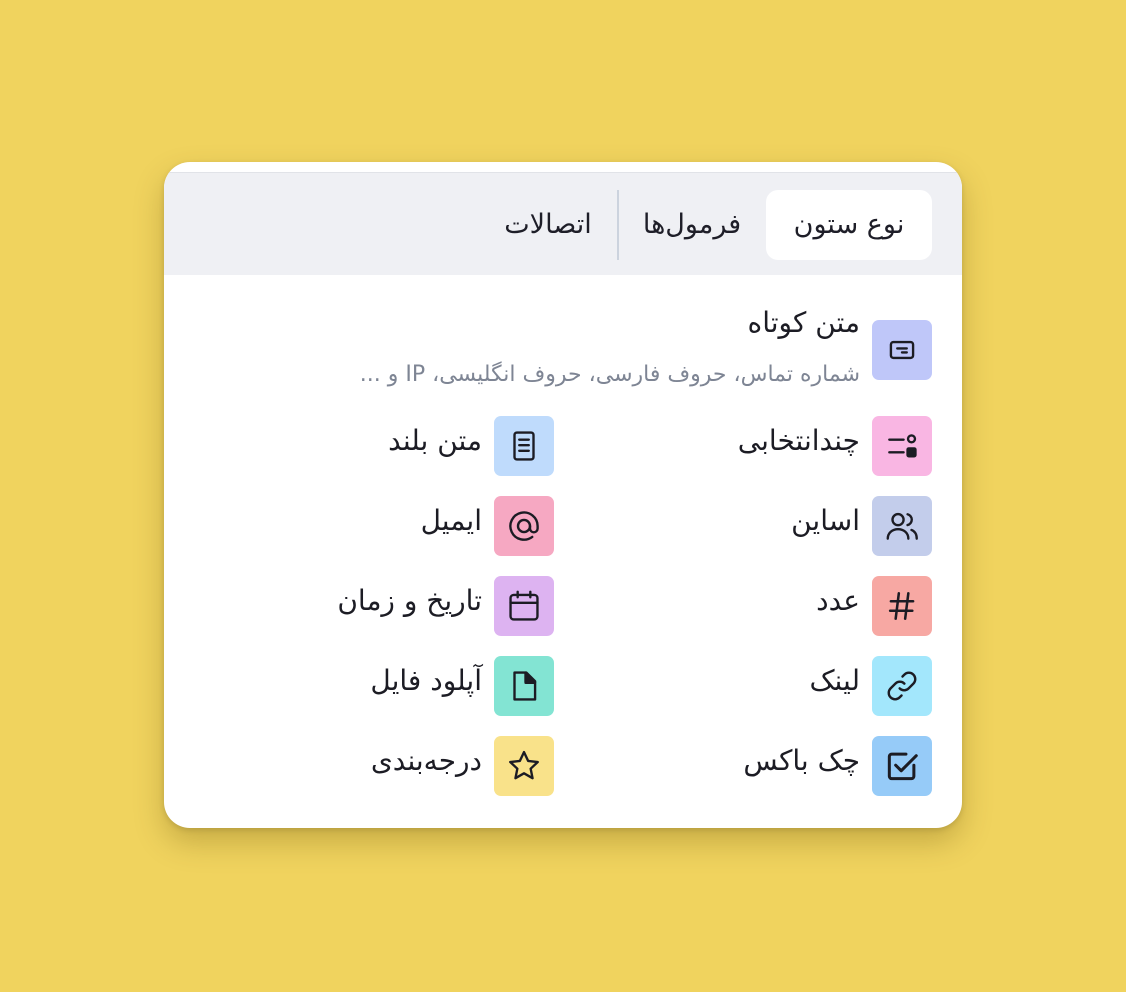 The height and width of the screenshot is (992, 1126). What do you see at coordinates (902, 686) in the screenshot?
I see `link-icon` at bounding box center [902, 686].